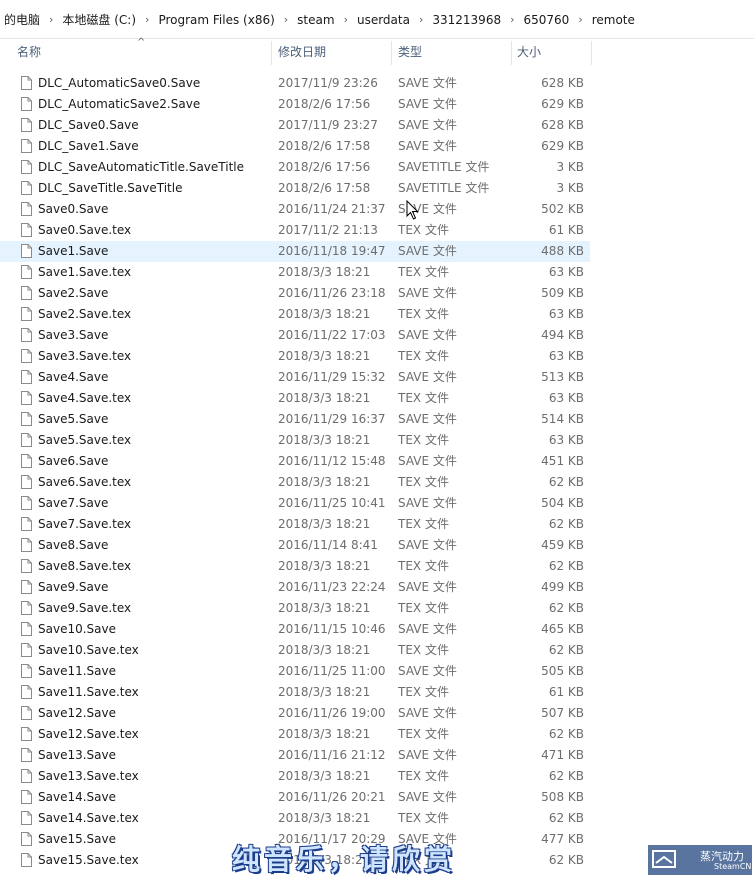 This screenshot has width=754, height=878. I want to click on file-row: Save14.Save.tex 2018/3/3 18:21 TEX 文件 62 KB, so click(295, 818).